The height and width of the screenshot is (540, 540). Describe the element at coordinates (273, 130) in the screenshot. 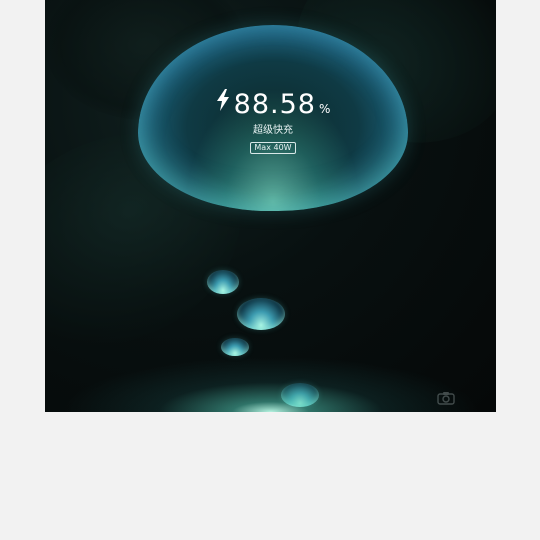

I see `charging-mode-label: 超级快充` at that location.